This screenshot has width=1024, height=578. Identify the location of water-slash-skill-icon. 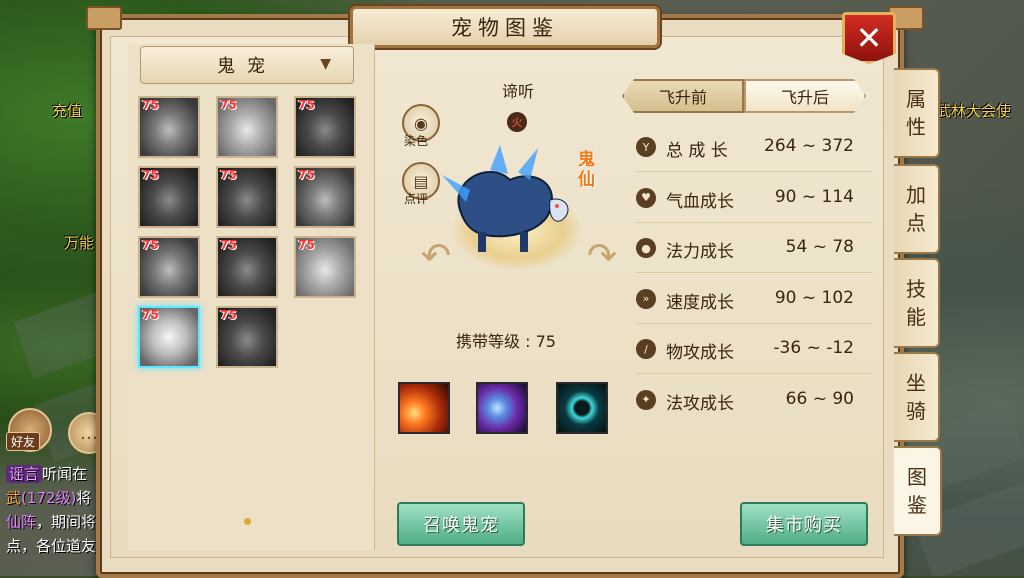
(502, 408).